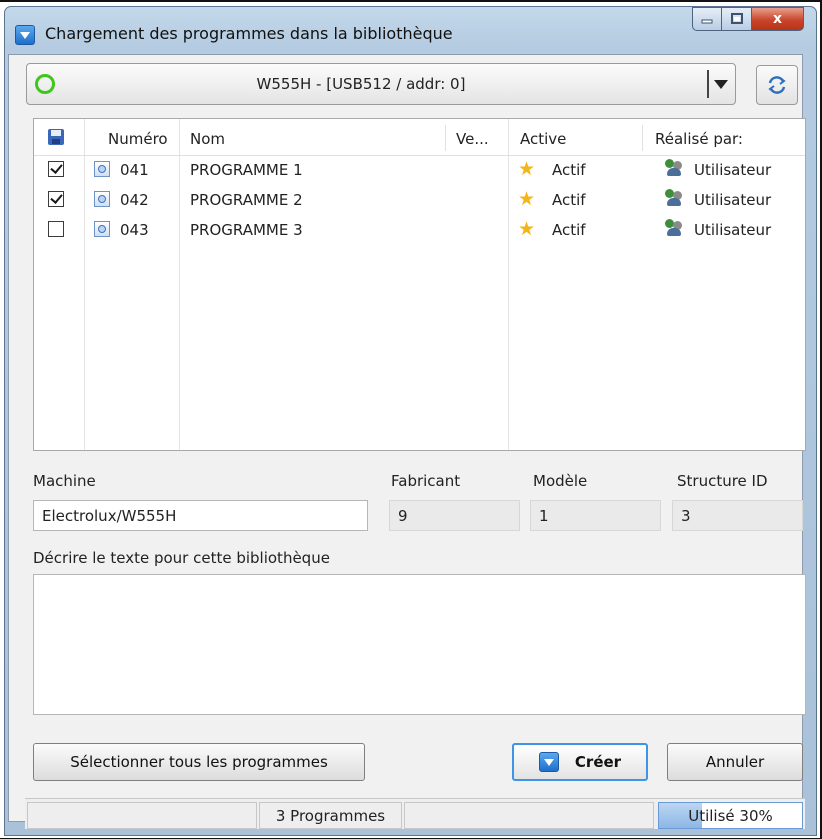  I want to click on cancel-label: Annuler, so click(735, 762).